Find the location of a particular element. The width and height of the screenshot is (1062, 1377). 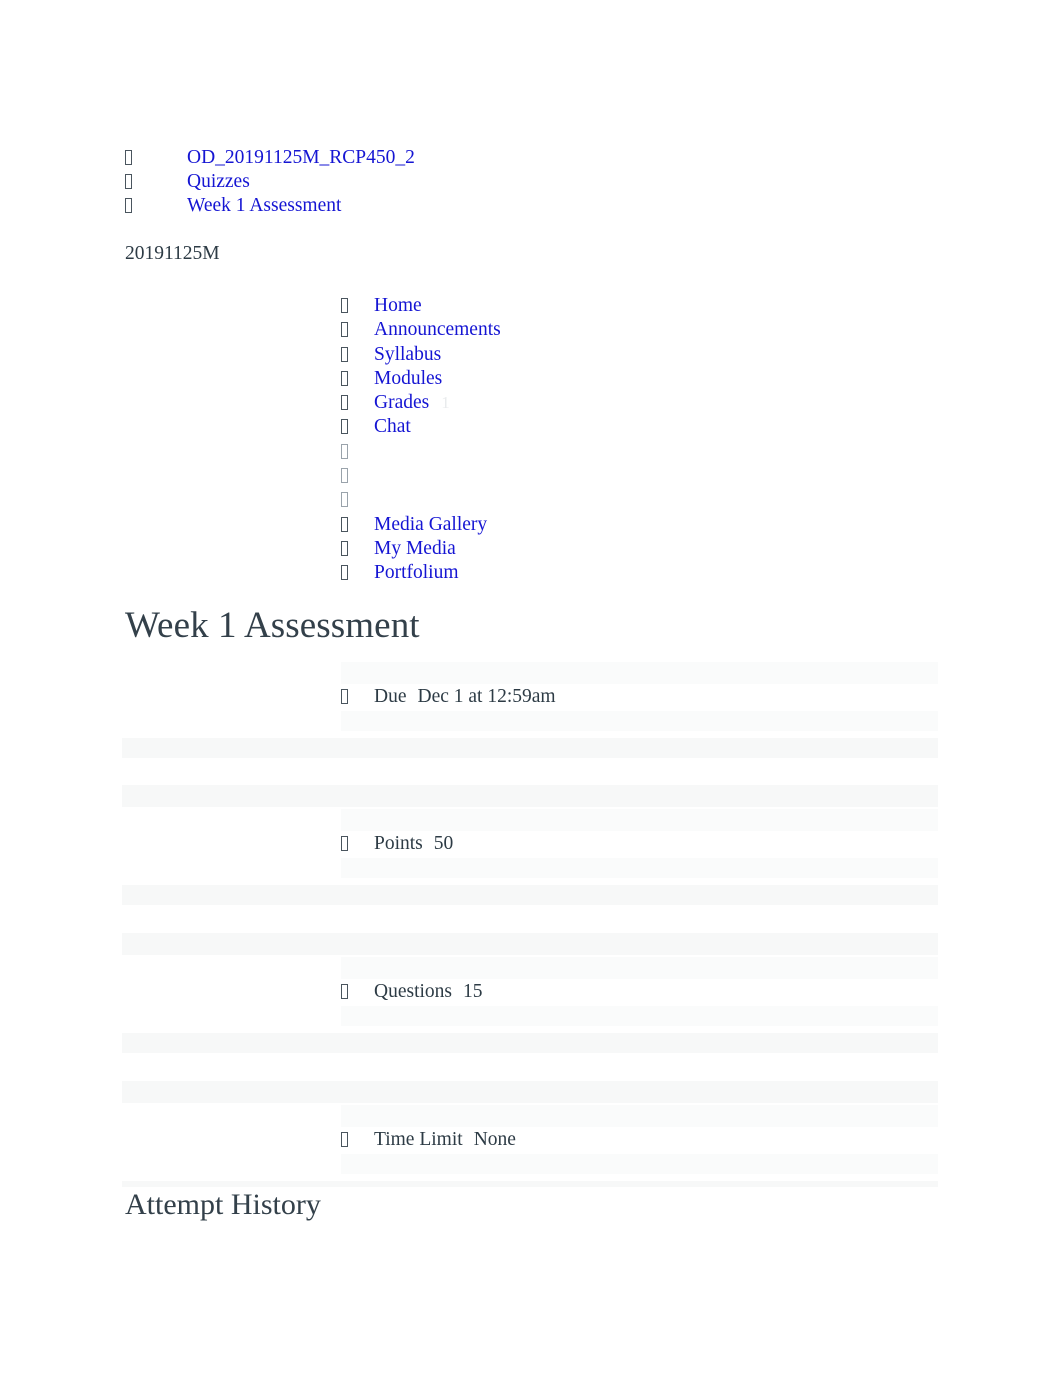

attempt-history-title: Attempt History is located at coordinates (223, 1204).